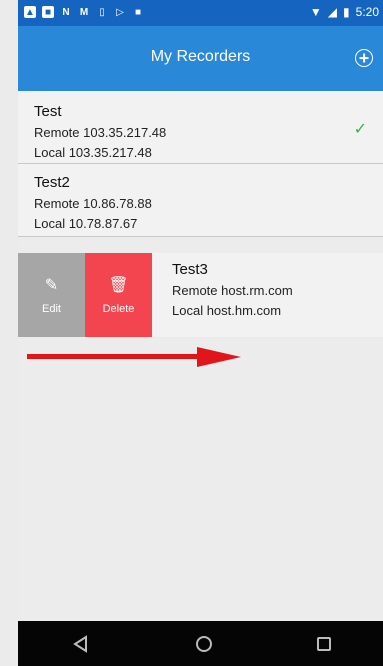 The height and width of the screenshot is (666, 383). I want to click on n-letter-icon: ■, so click(48, 12).